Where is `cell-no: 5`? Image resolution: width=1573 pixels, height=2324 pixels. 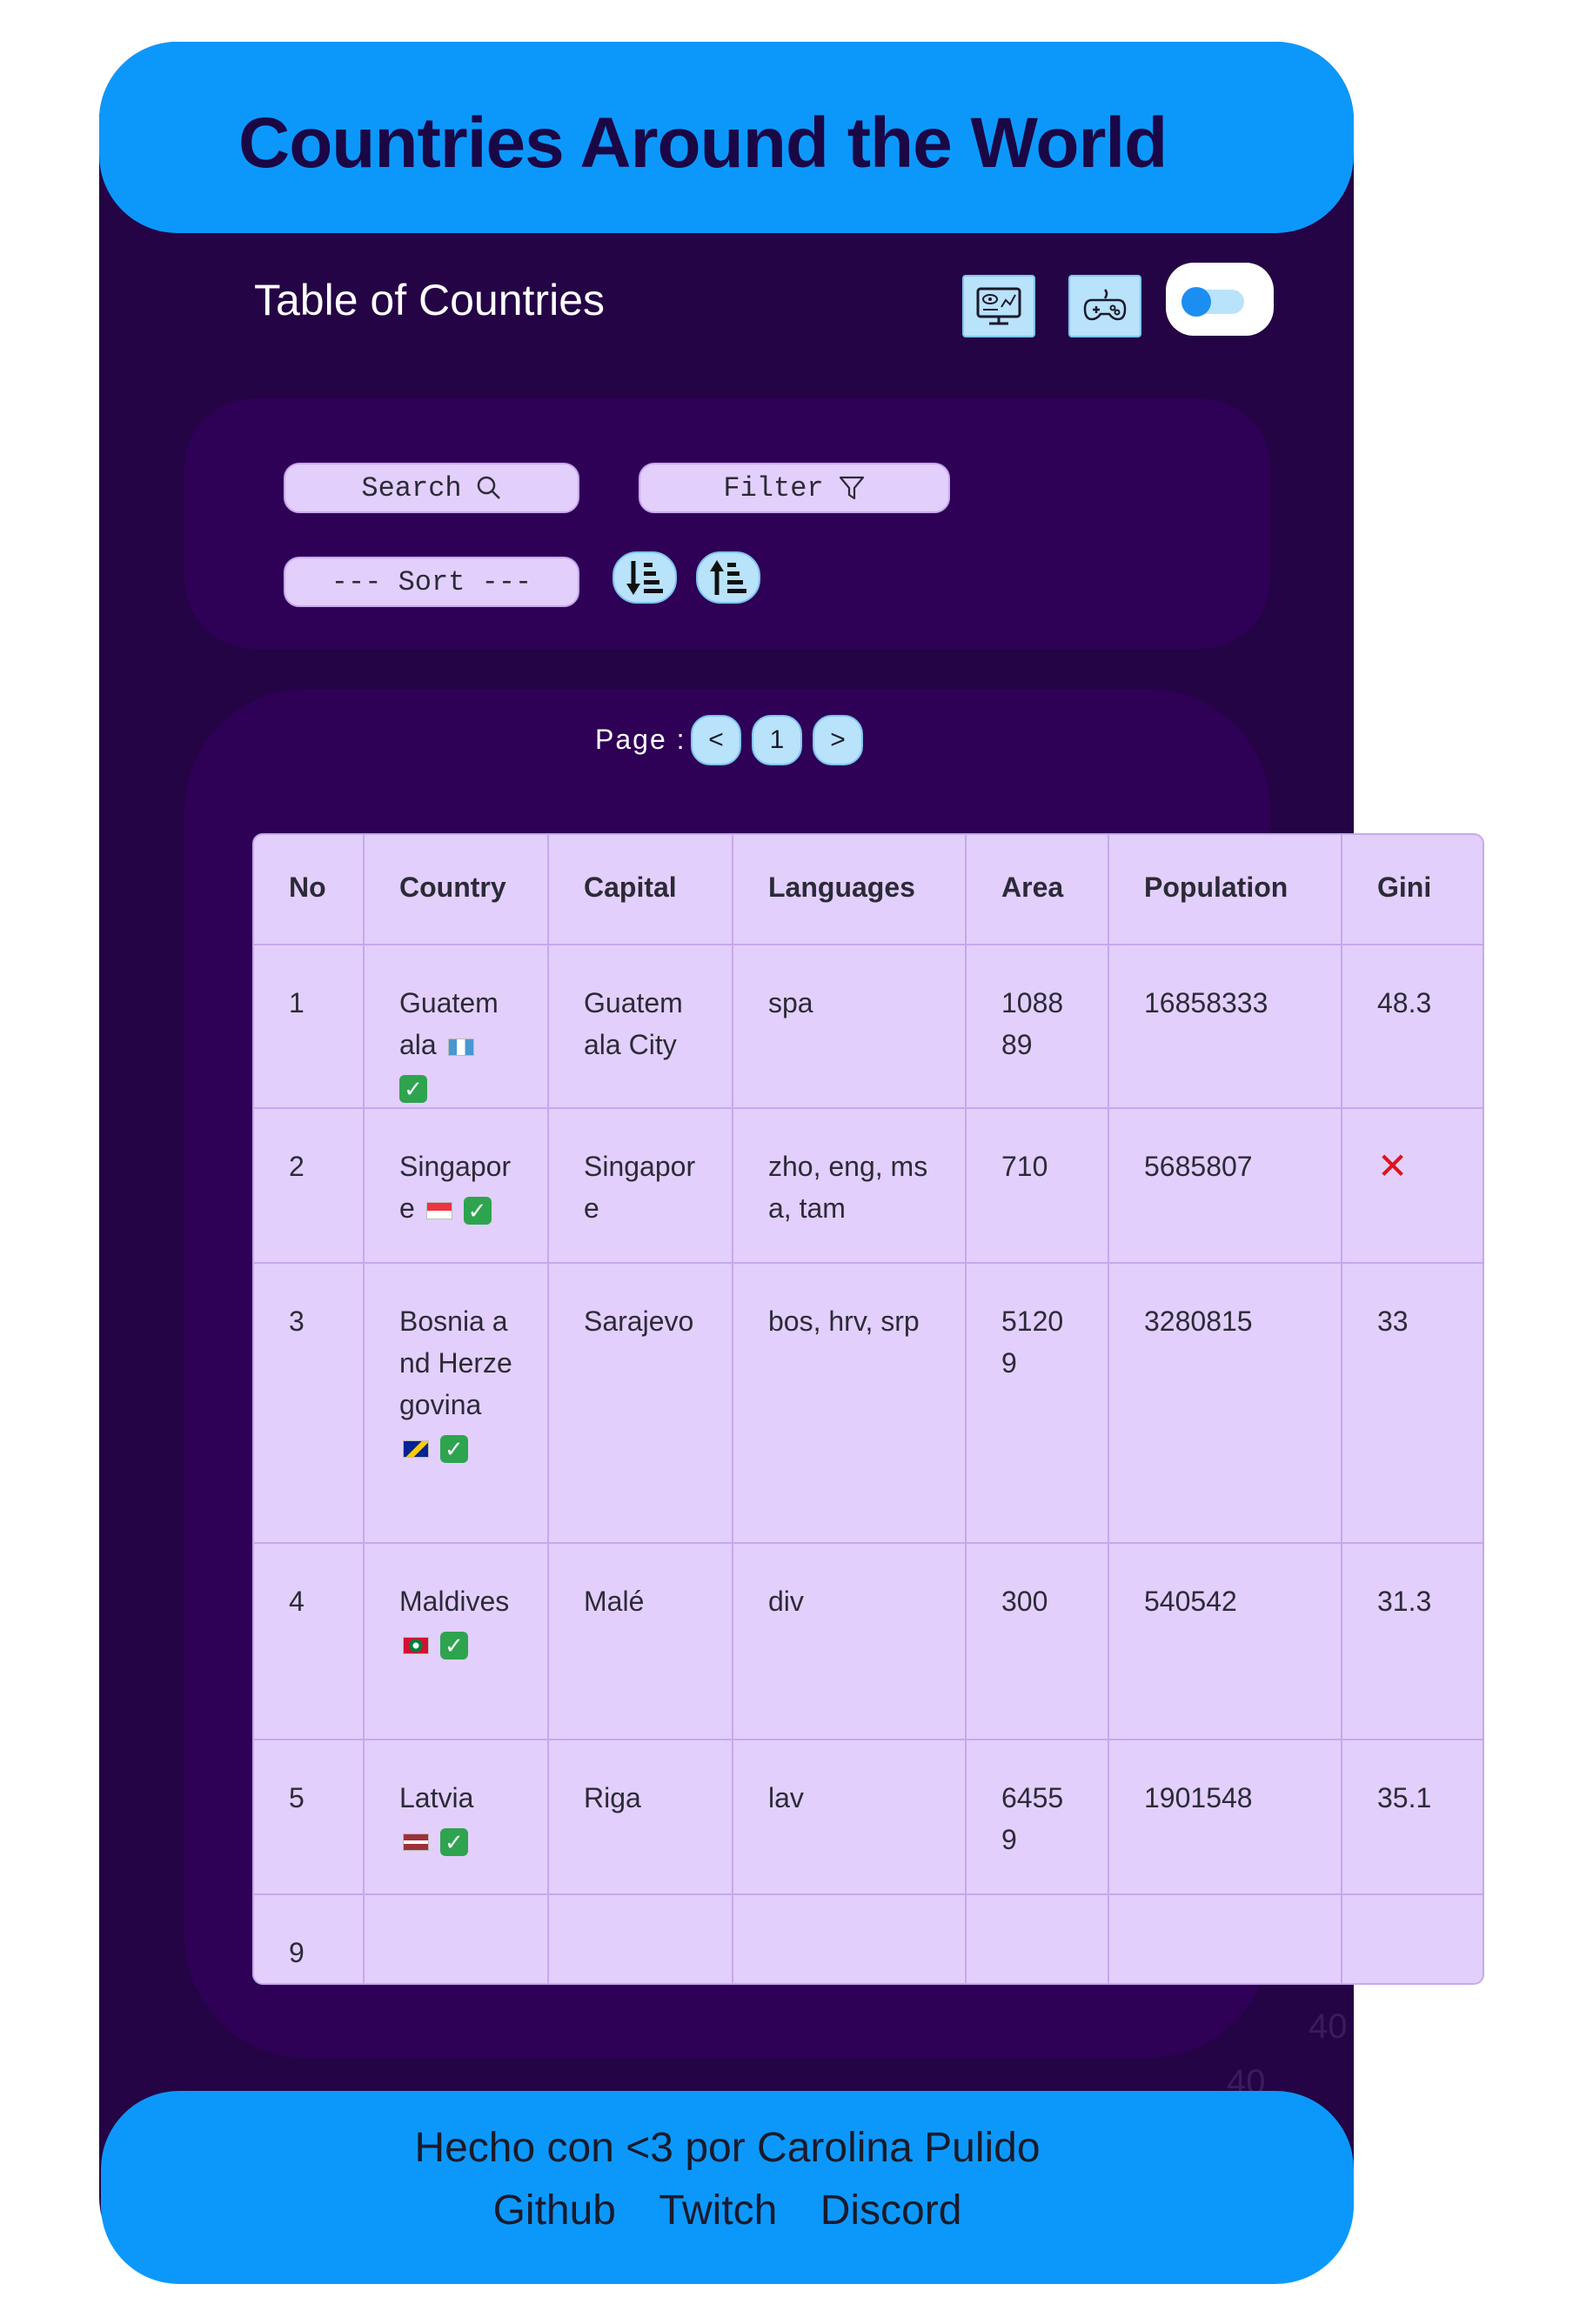 cell-no: 5 is located at coordinates (309, 1817).